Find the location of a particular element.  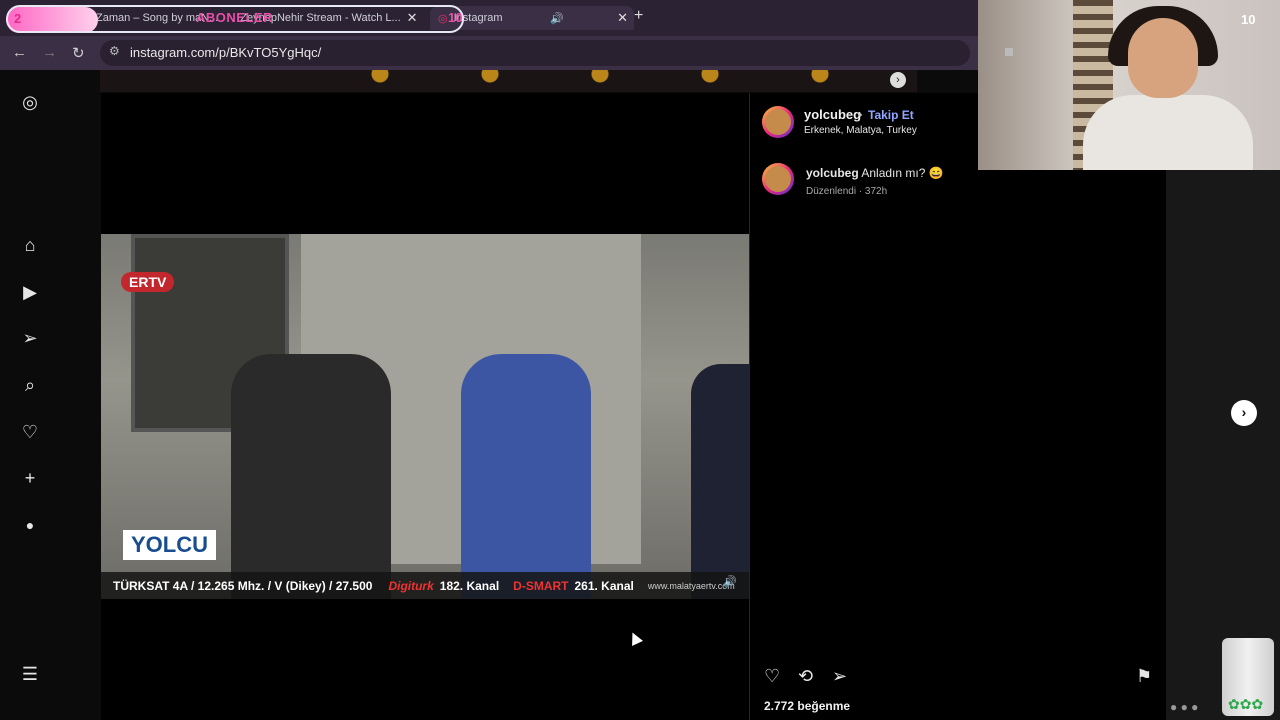

speaker-icon: 🔊 is located at coordinates (557, 18).